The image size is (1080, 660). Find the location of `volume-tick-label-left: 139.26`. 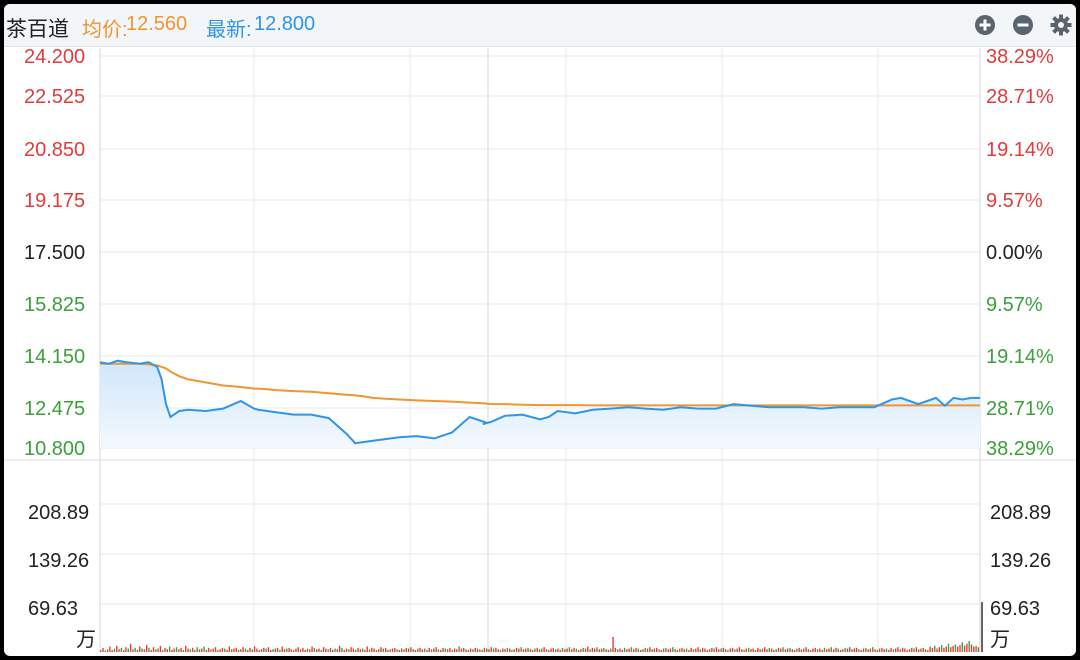

volume-tick-label-left: 139.26 is located at coordinates (58, 561).